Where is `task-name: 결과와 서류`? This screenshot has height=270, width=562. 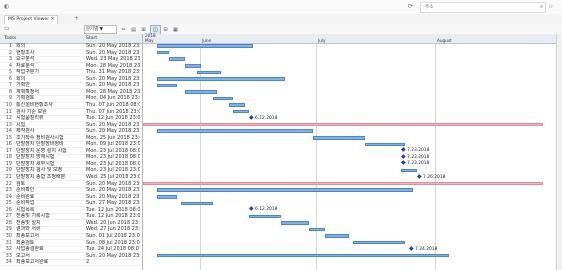 task-name: 결과와 서류 is located at coordinates (28, 229).